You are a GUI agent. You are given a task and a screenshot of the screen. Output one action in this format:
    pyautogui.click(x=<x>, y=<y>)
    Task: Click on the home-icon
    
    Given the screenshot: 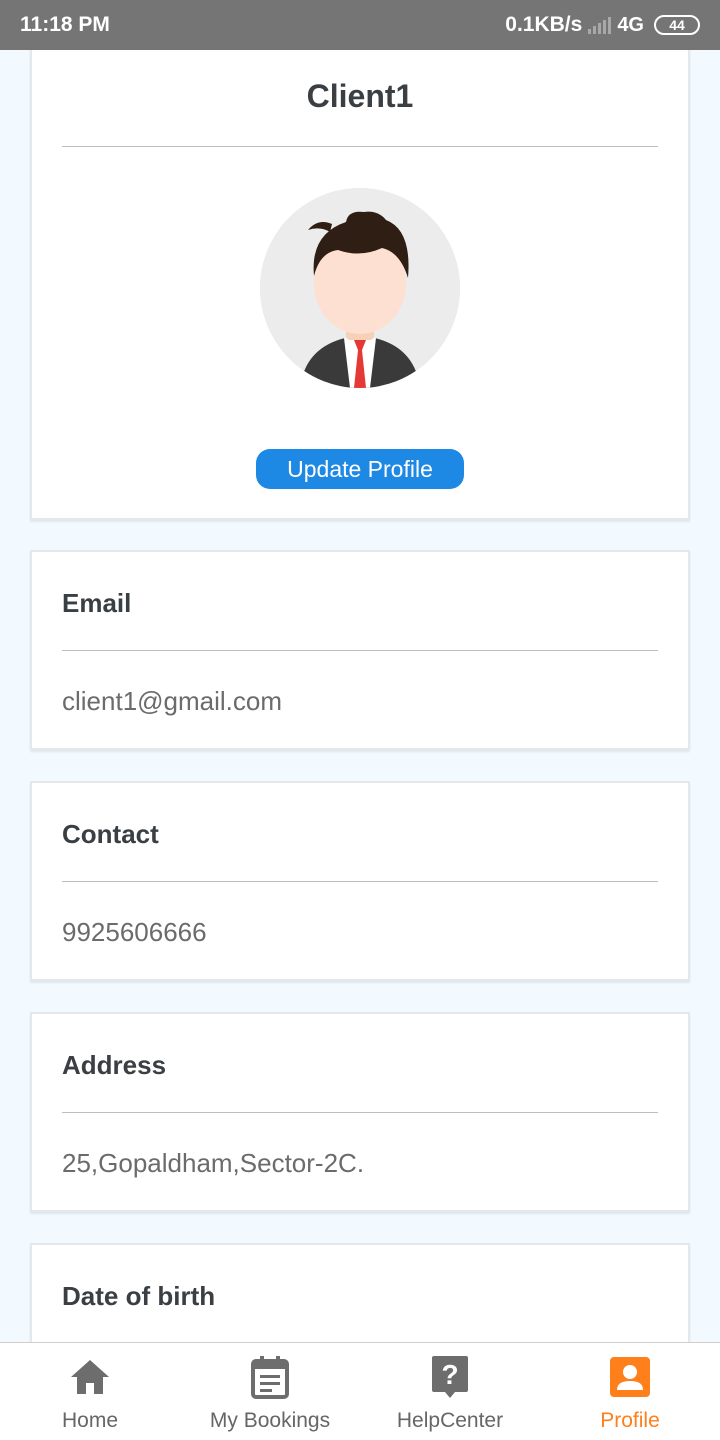 What is the action you would take?
    pyautogui.click(x=90, y=1377)
    